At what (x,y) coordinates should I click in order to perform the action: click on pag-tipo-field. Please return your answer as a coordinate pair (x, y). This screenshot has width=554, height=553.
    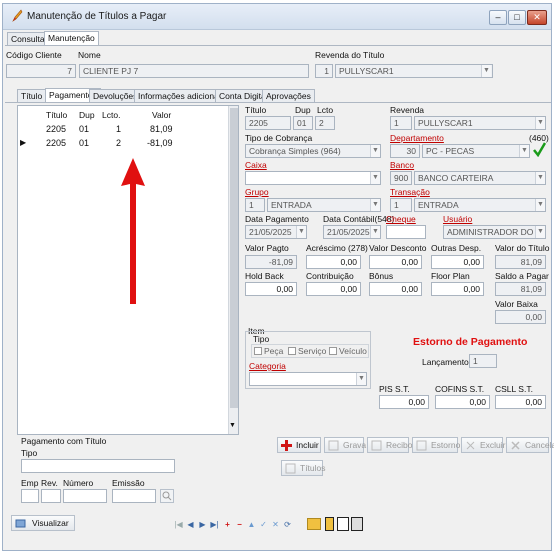
    Looking at the image, I should click on (98, 466).